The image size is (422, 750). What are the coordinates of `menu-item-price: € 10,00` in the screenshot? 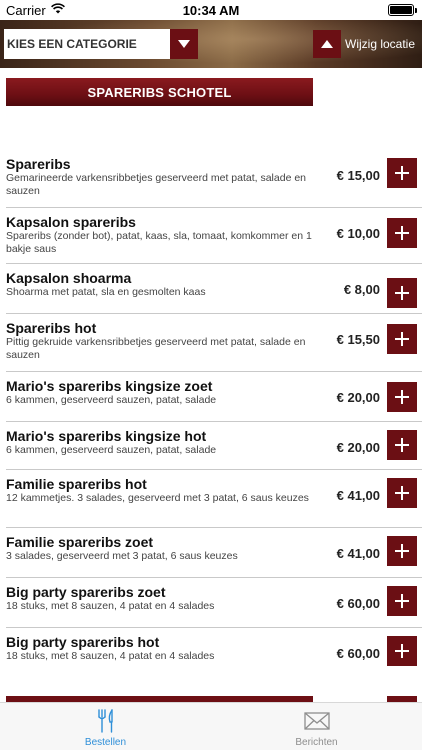 It's located at (358, 233).